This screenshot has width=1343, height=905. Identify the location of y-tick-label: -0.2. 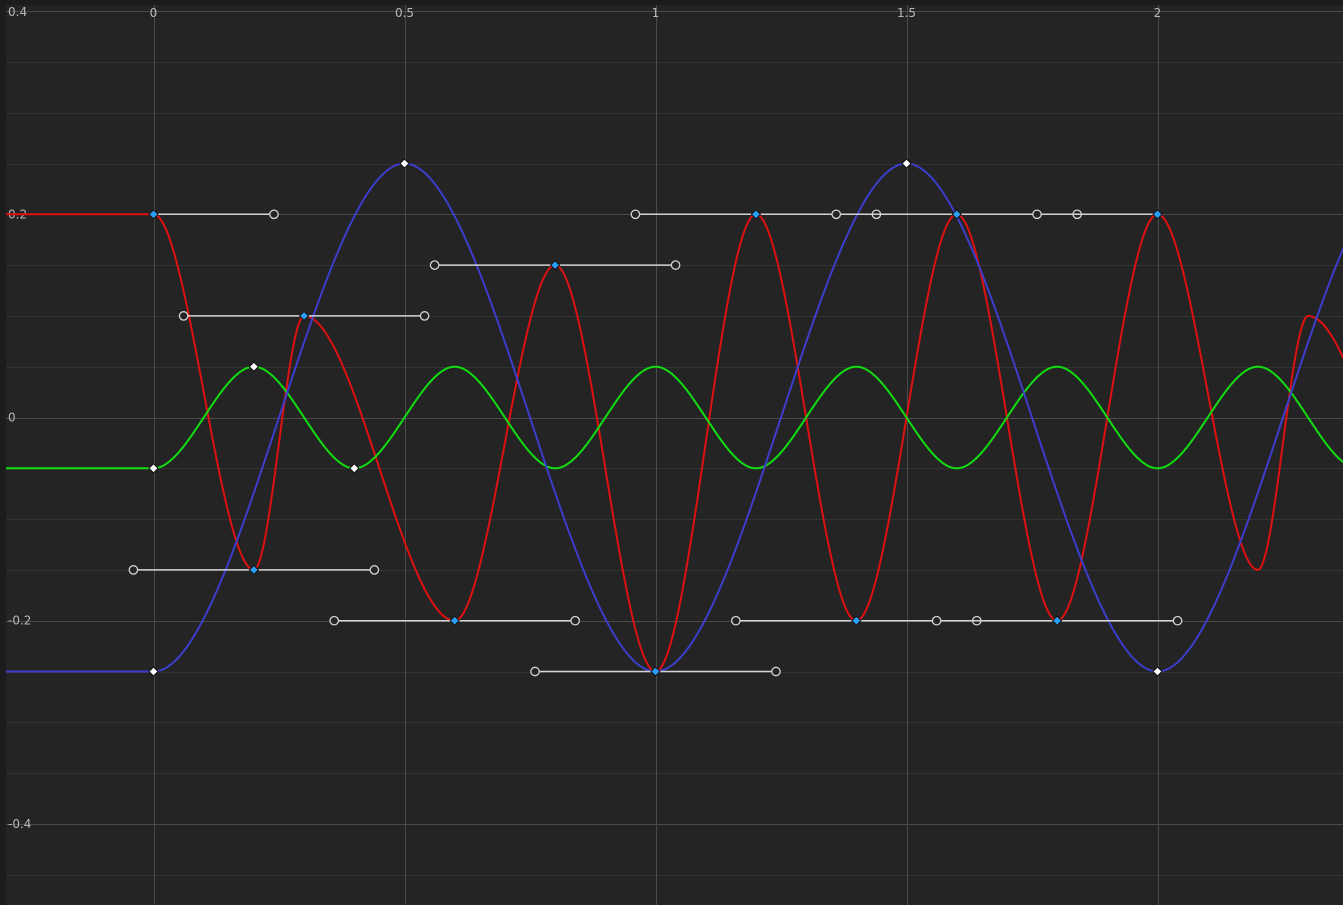
(19, 621).